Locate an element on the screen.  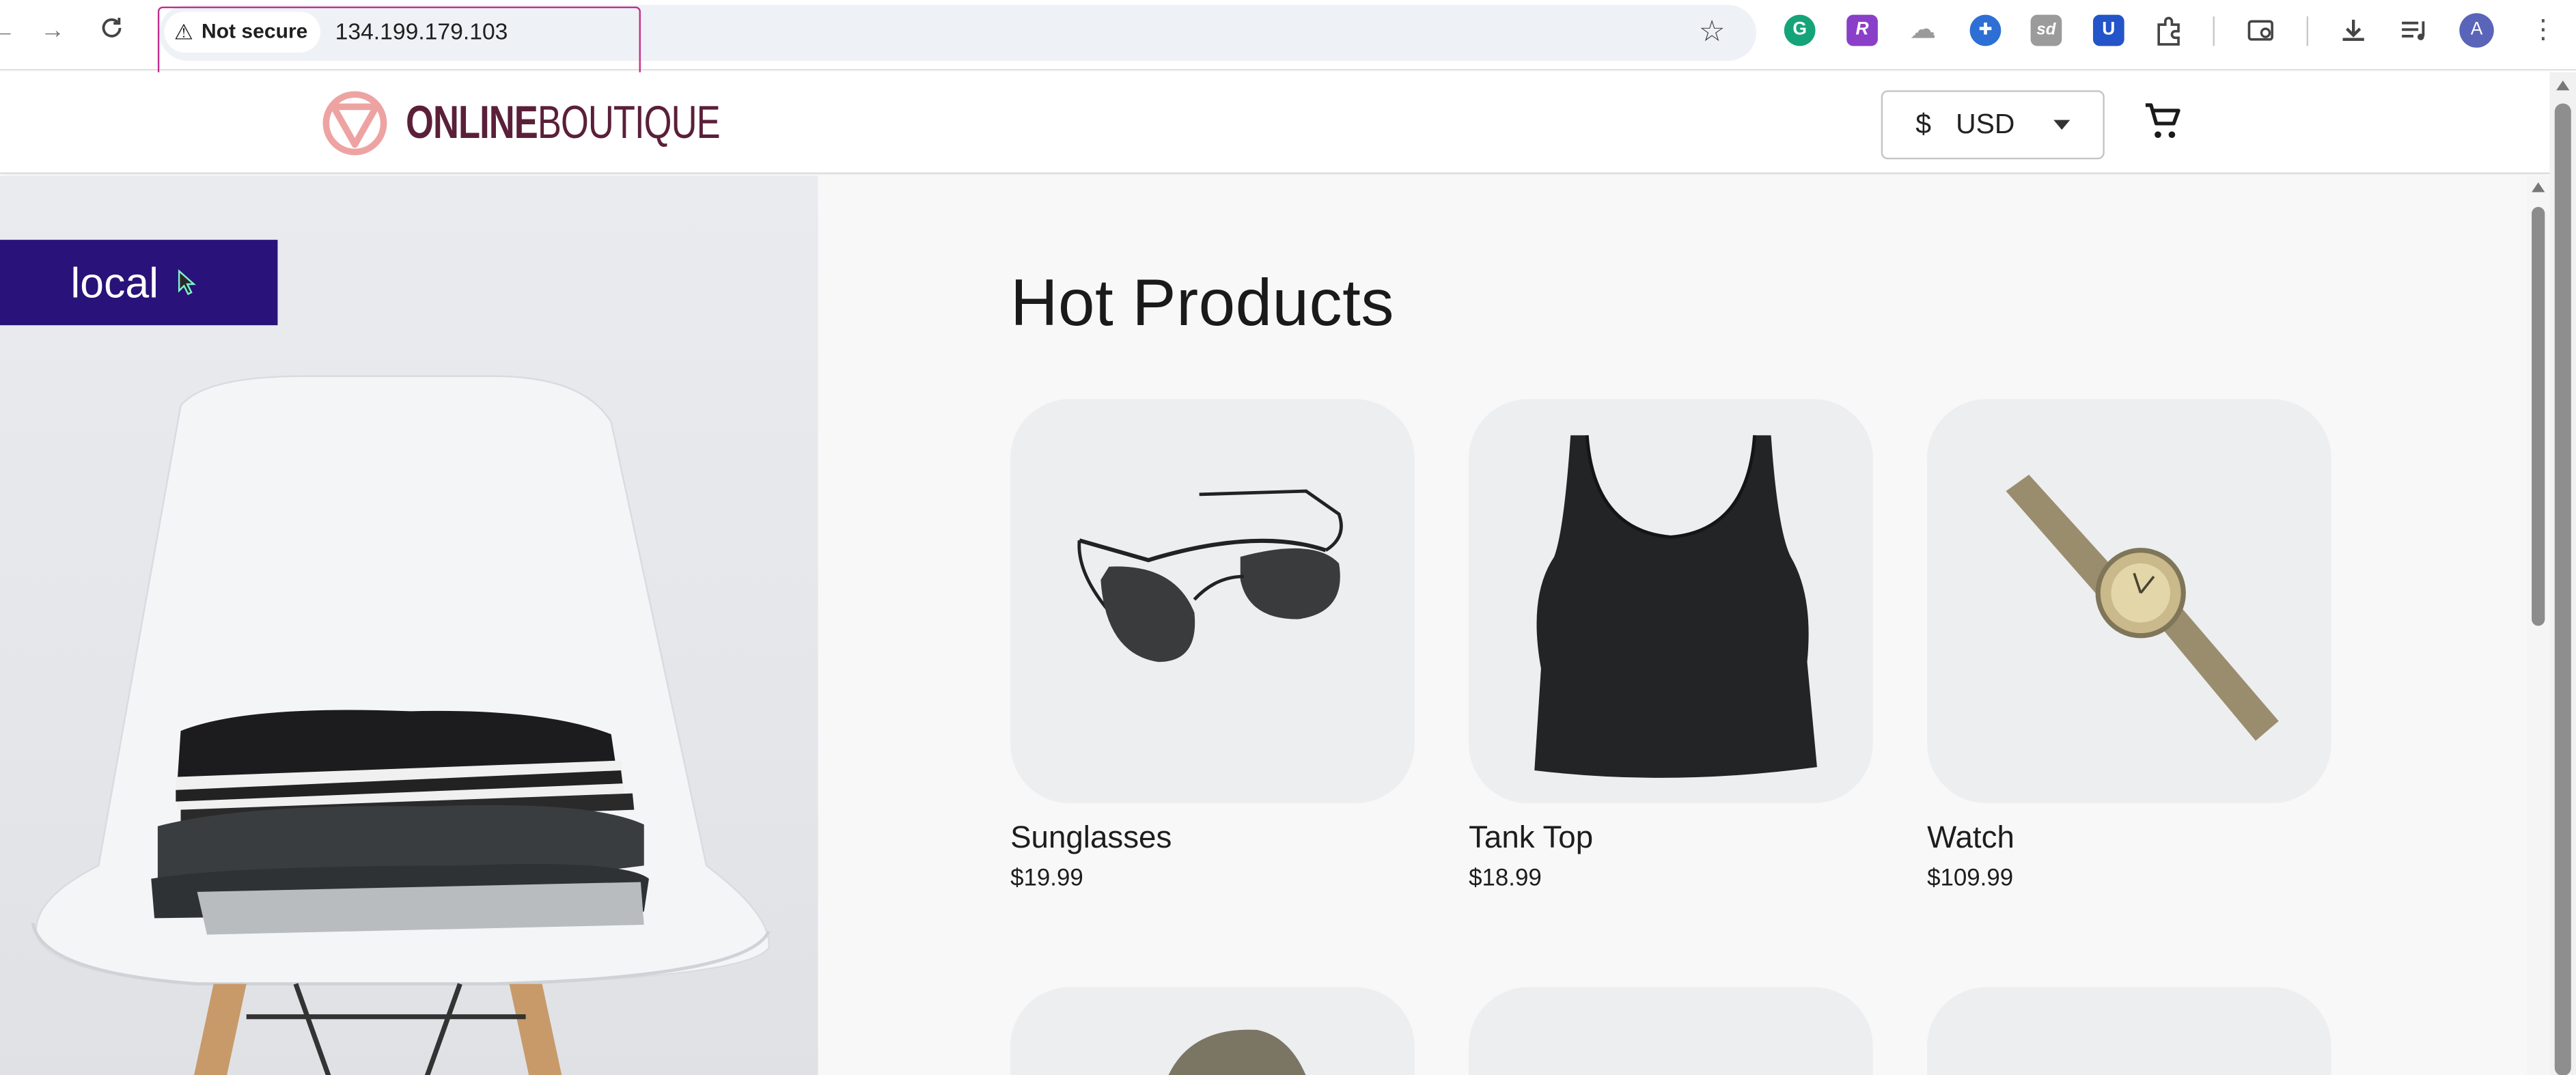
extension-sd-icon: sd is located at coordinates (2046, 30).